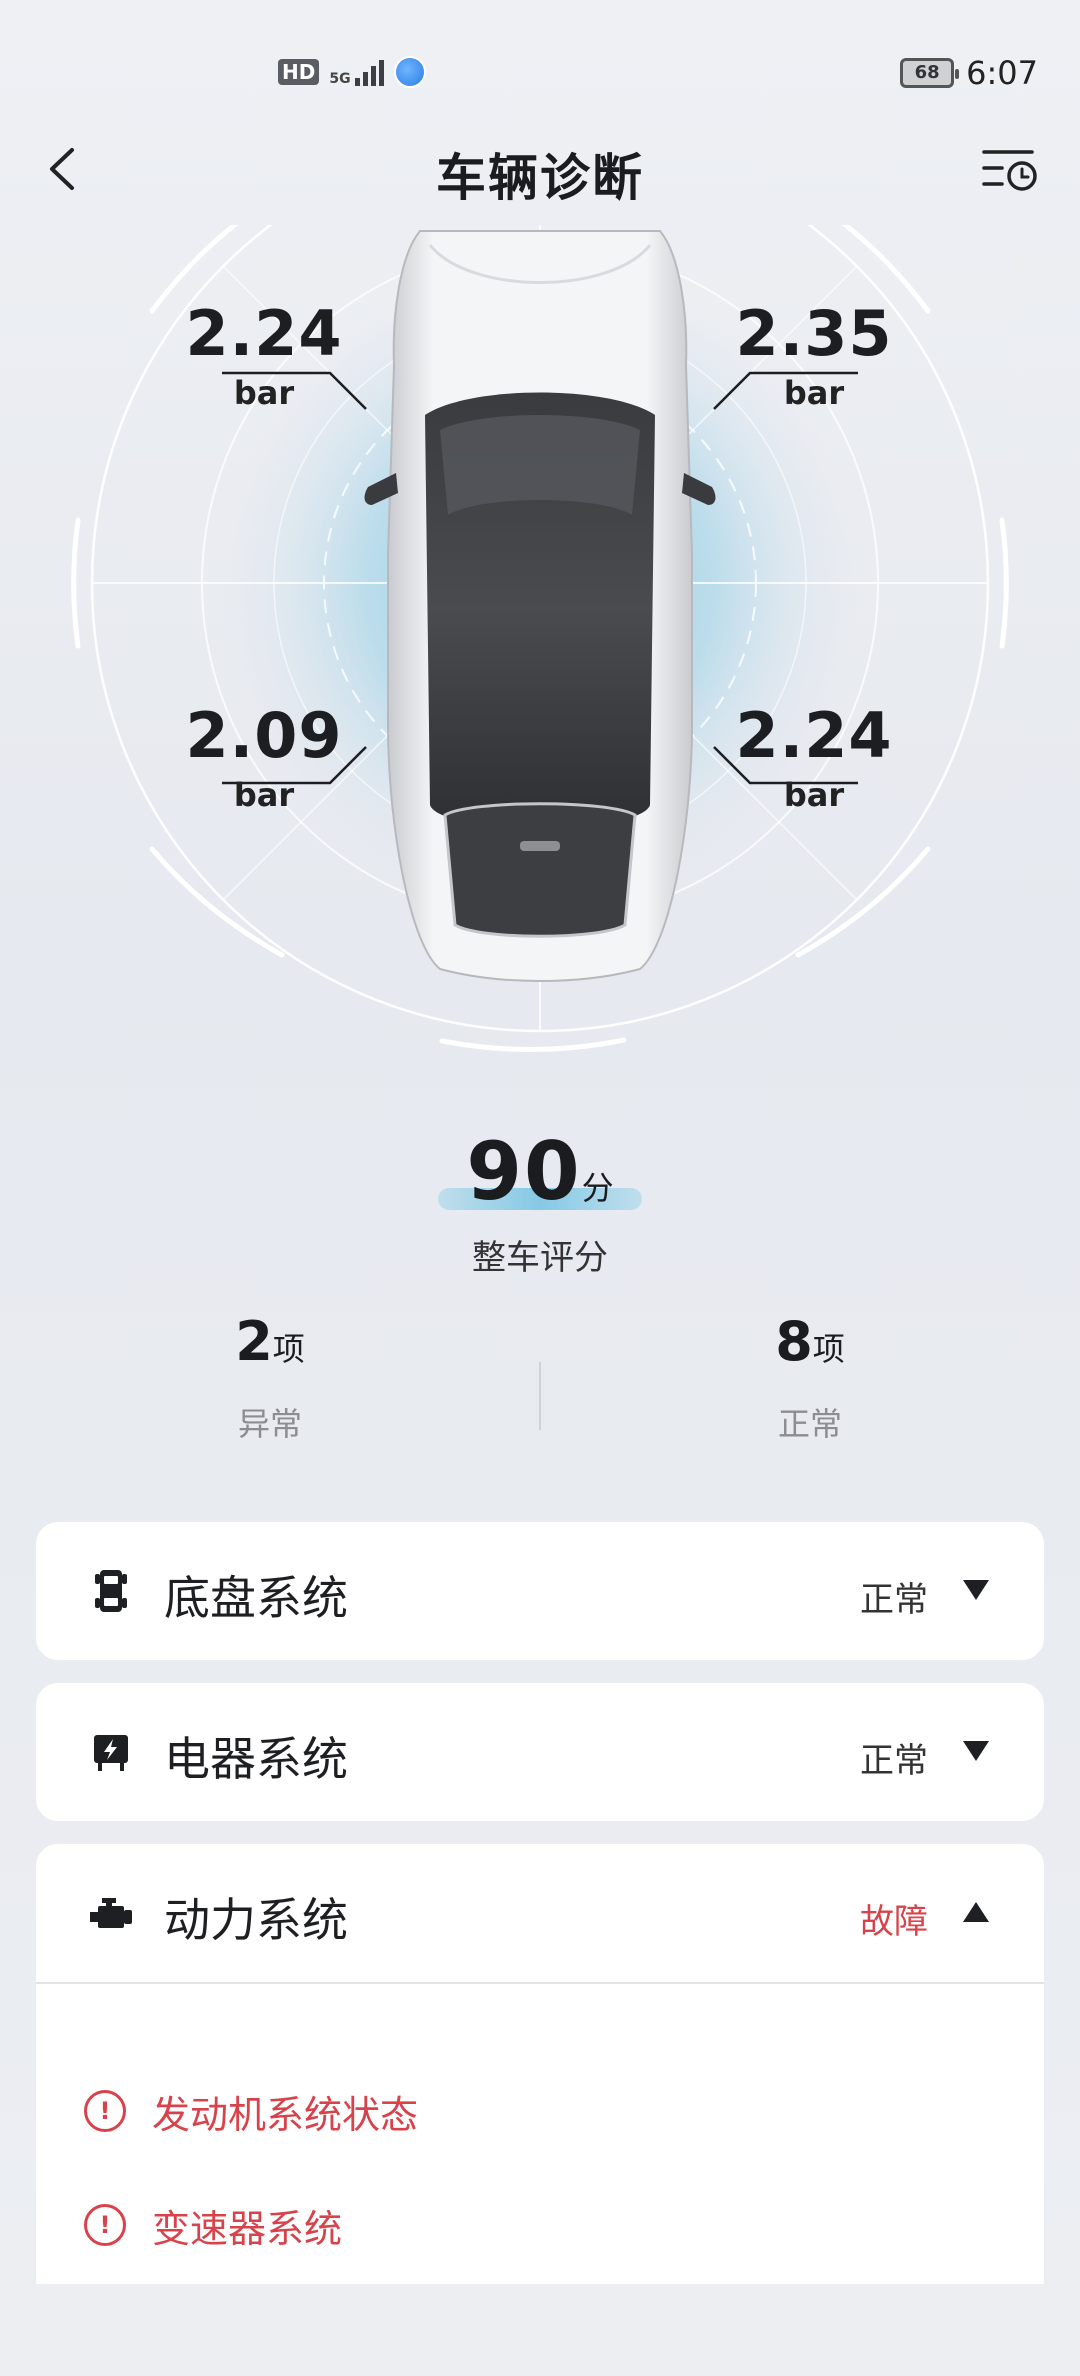 The height and width of the screenshot is (2376, 1080). I want to click on header: 车辆诊断, so click(540, 170).